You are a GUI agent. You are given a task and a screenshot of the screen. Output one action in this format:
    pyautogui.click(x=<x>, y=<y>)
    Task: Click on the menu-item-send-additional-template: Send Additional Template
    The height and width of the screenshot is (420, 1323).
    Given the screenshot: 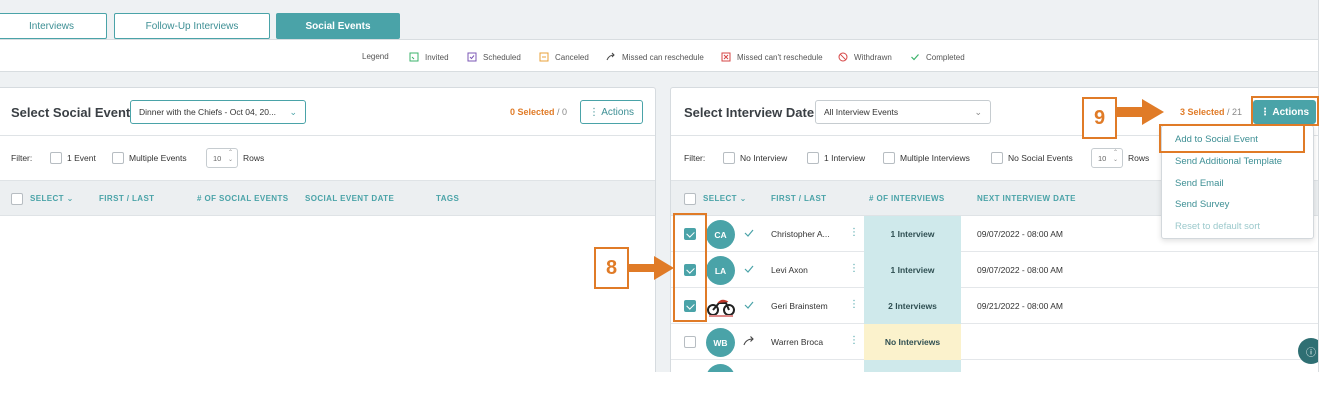 What is the action you would take?
    pyautogui.click(x=1228, y=161)
    